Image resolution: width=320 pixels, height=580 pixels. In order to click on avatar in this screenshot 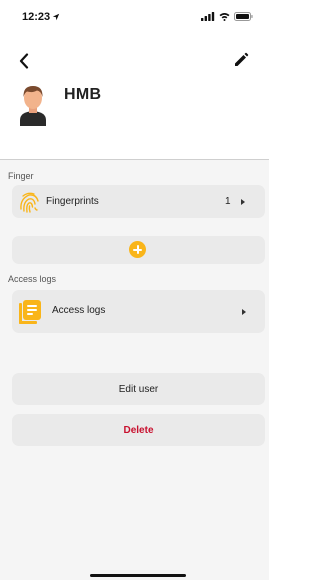, I will do `click(33, 105)`.